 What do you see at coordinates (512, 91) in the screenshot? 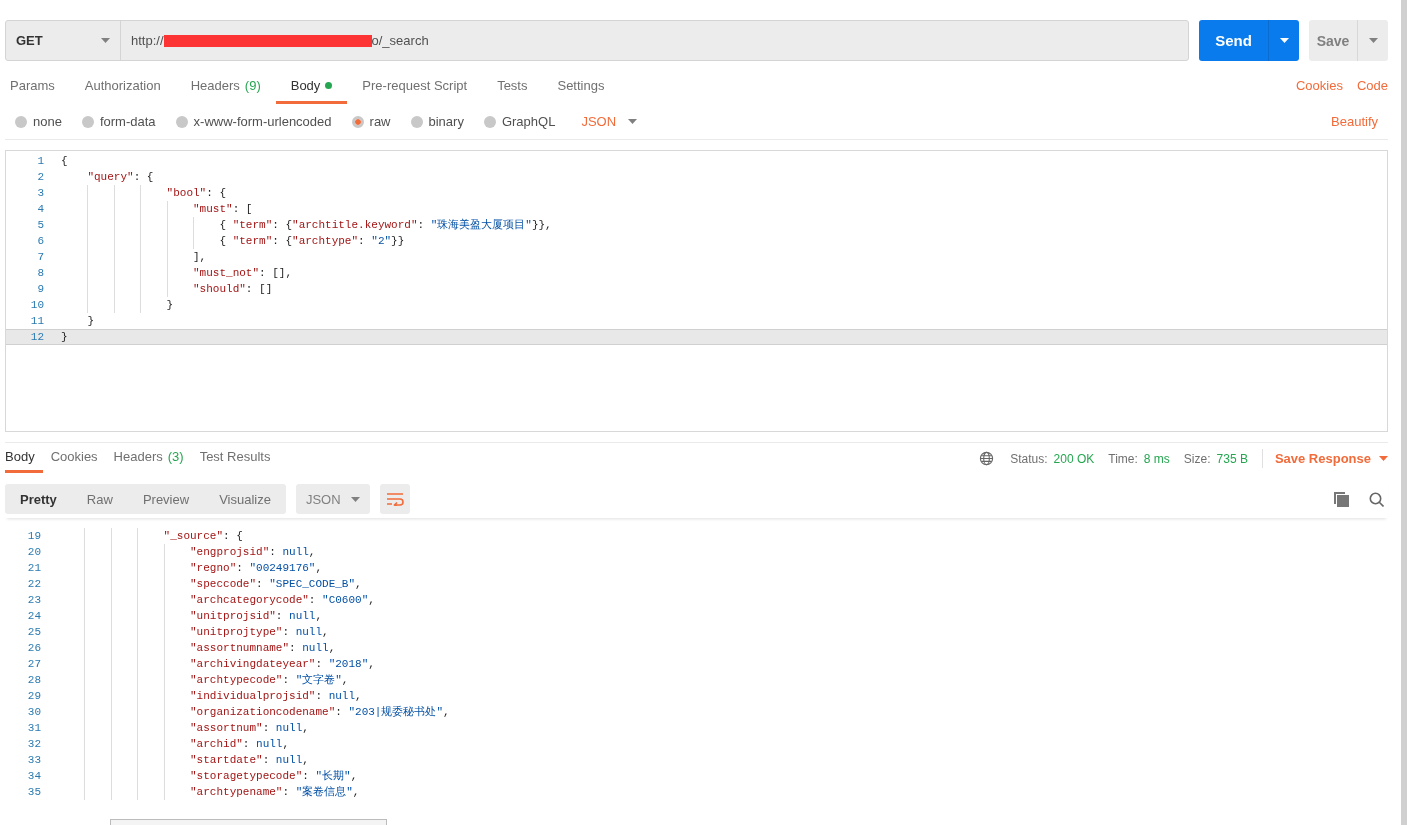
I see `request-tab: Tests` at bounding box center [512, 91].